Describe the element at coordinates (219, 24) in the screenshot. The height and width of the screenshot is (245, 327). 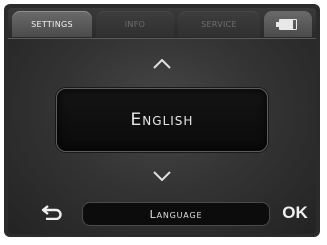
I see `tab-service: Service` at that location.